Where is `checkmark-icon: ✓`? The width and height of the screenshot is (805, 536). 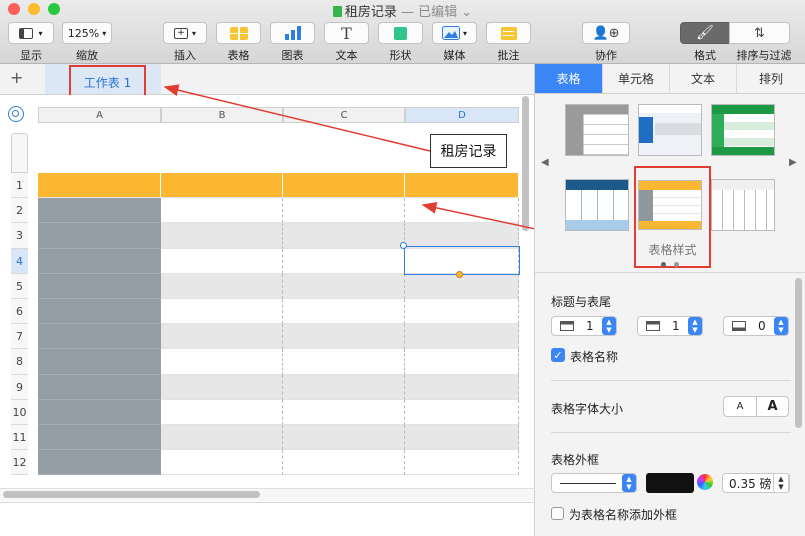 checkmark-icon: ✓ is located at coordinates (558, 355).